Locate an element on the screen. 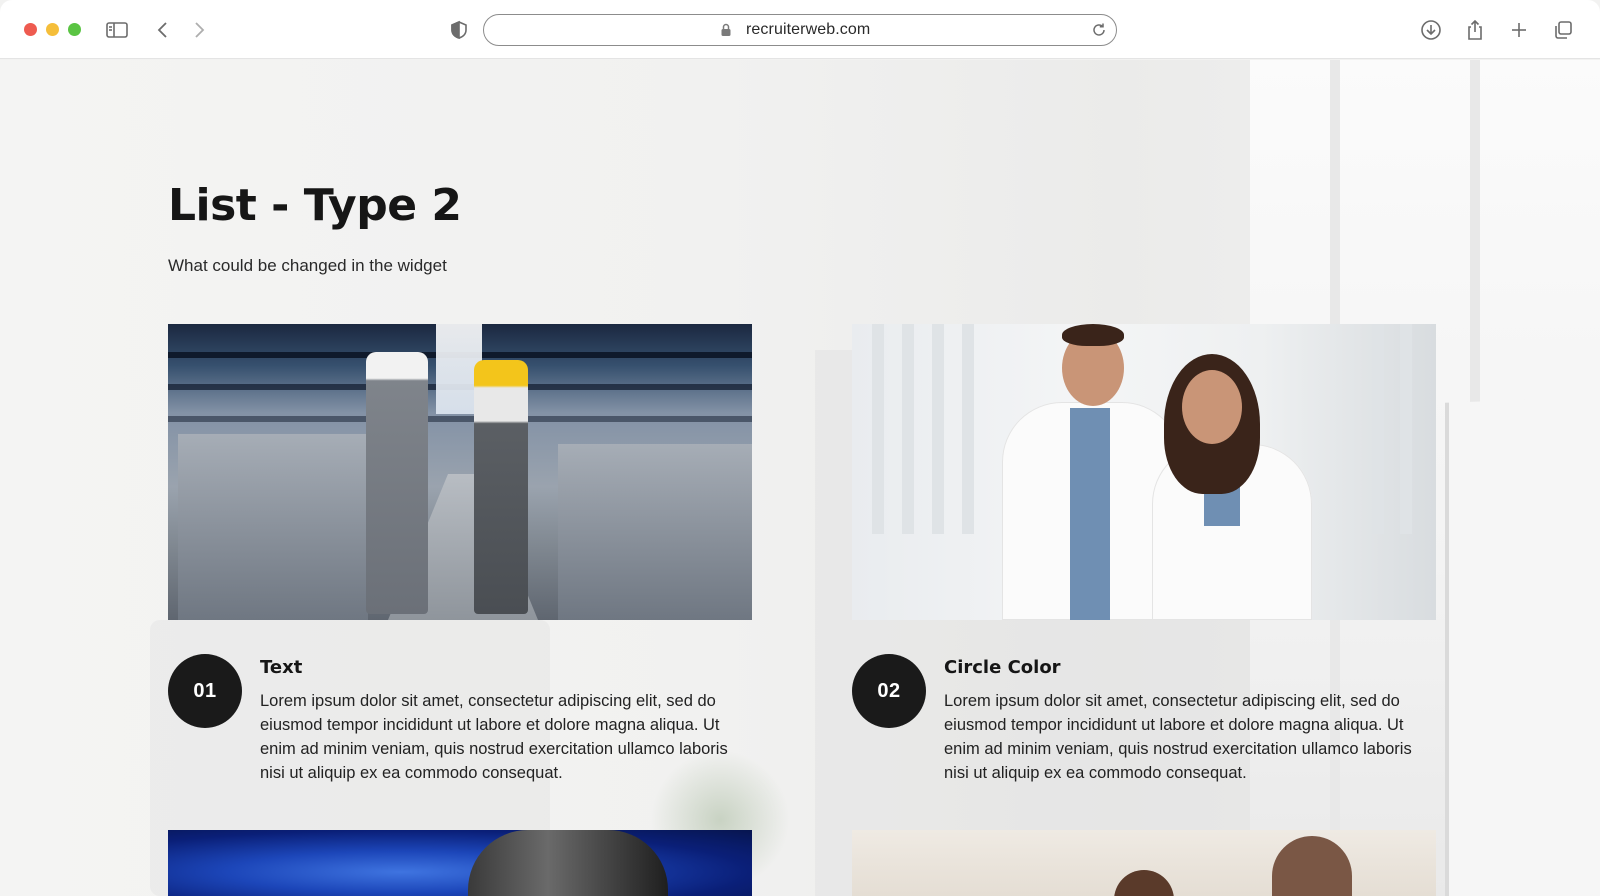 This screenshot has height=896, width=1600. sidebar-toggle-icon is located at coordinates (117, 30).